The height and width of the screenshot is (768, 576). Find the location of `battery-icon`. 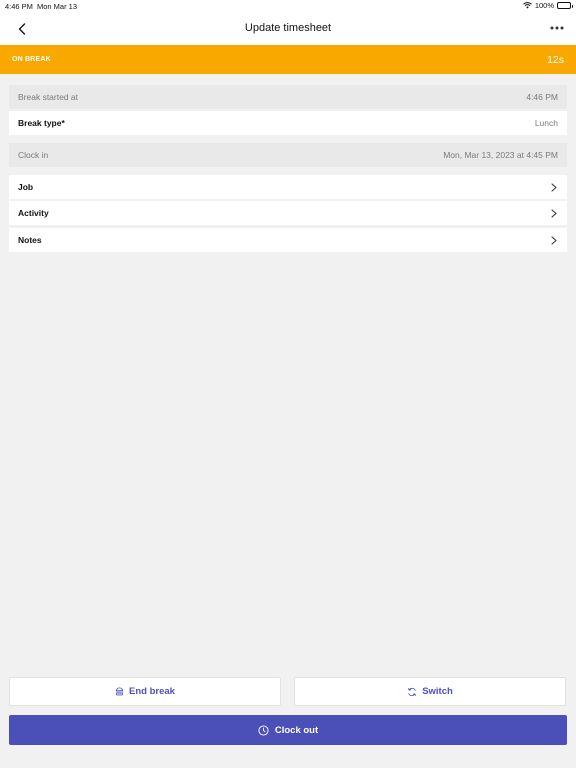

battery-icon is located at coordinates (565, 5).